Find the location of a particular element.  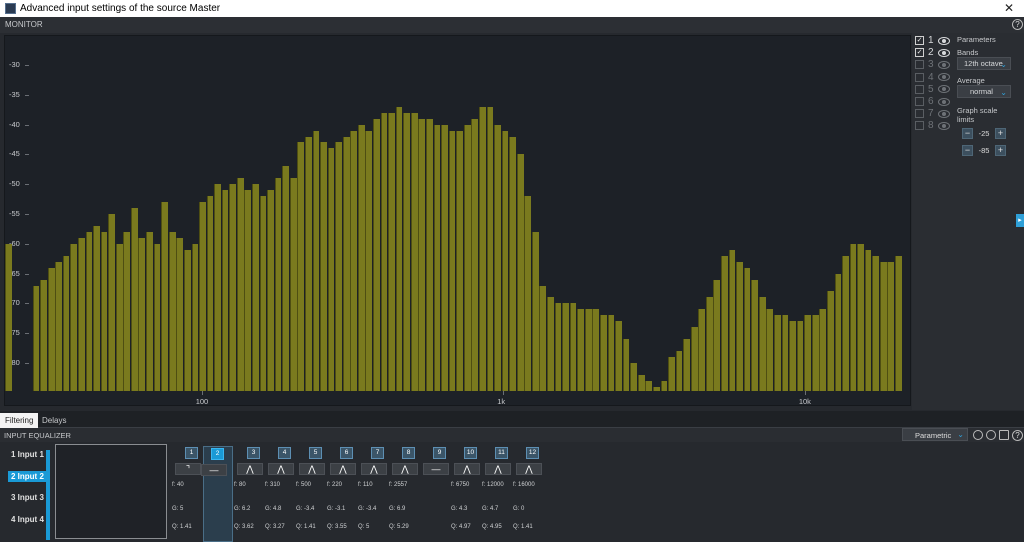

average-dropdown: normal ⌄ is located at coordinates (984, 91).